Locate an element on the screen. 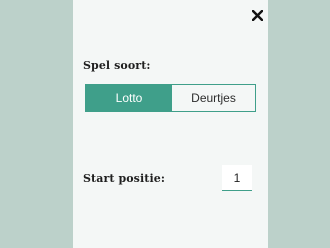 This screenshot has height=248, width=330. game-type-option-lotto: Lotto is located at coordinates (129, 98).